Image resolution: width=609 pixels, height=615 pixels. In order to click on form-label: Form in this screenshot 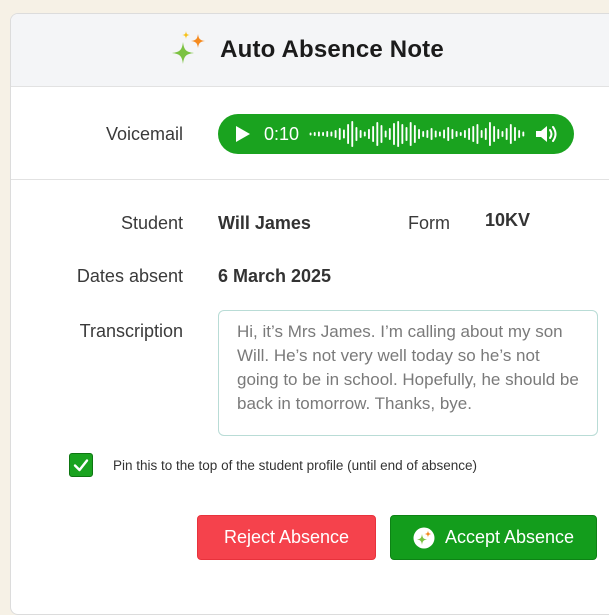, I will do `click(429, 223)`.